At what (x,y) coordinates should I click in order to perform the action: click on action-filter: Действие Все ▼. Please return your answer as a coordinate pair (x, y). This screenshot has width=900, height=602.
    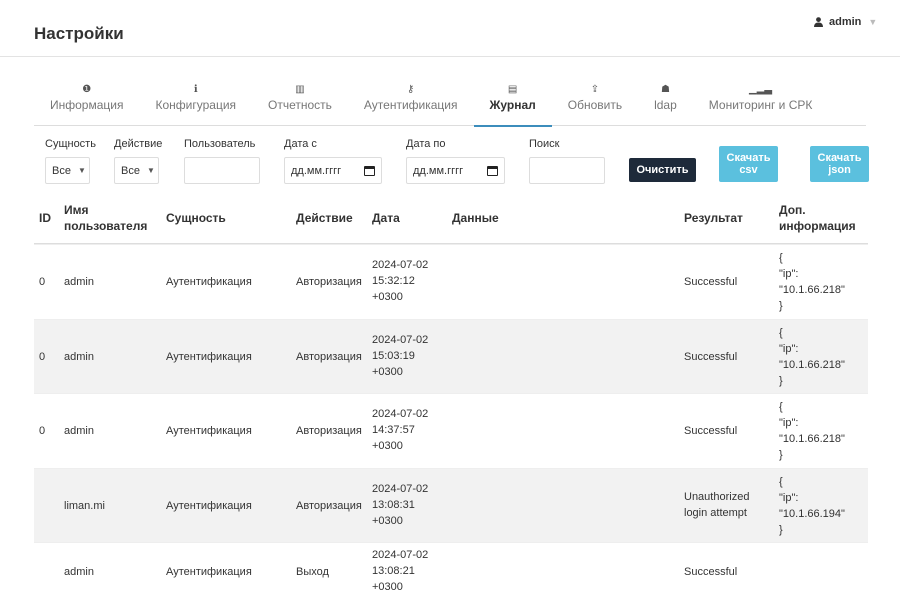
    Looking at the image, I should click on (138, 161).